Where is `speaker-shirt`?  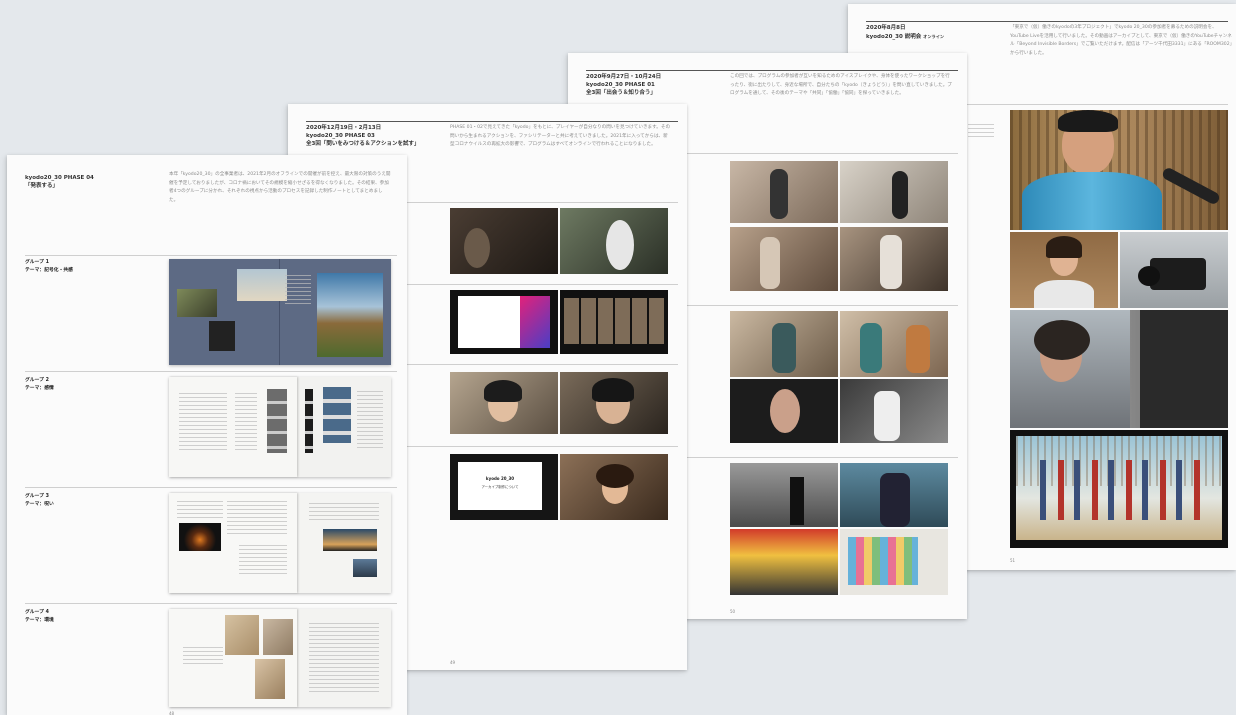
speaker-shirt is located at coordinates (1092, 201).